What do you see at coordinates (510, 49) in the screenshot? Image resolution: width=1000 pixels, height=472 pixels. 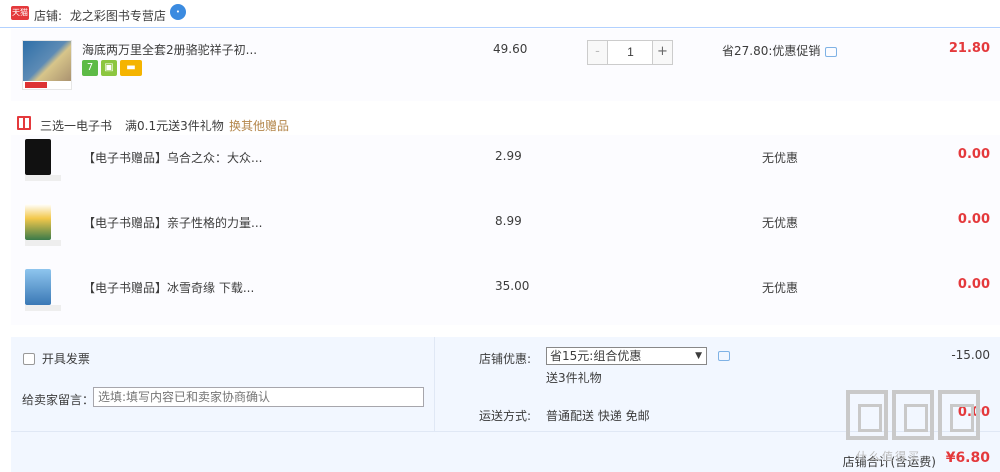 I see `item-unit-price: 49.60` at bounding box center [510, 49].